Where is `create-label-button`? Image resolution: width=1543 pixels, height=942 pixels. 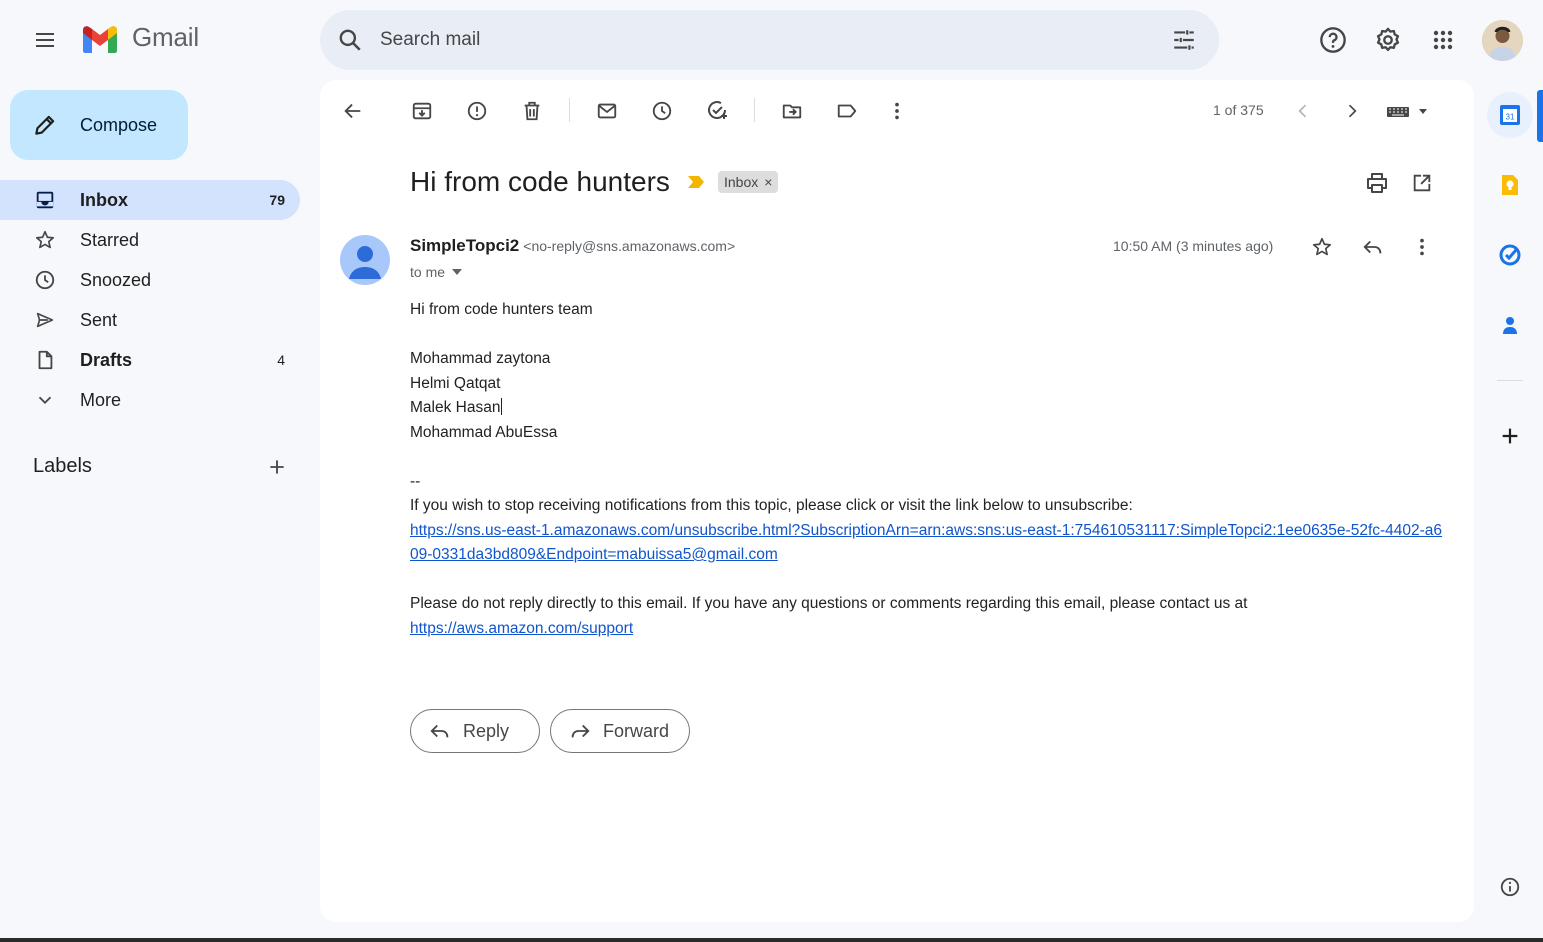 create-label-button is located at coordinates (277, 467).